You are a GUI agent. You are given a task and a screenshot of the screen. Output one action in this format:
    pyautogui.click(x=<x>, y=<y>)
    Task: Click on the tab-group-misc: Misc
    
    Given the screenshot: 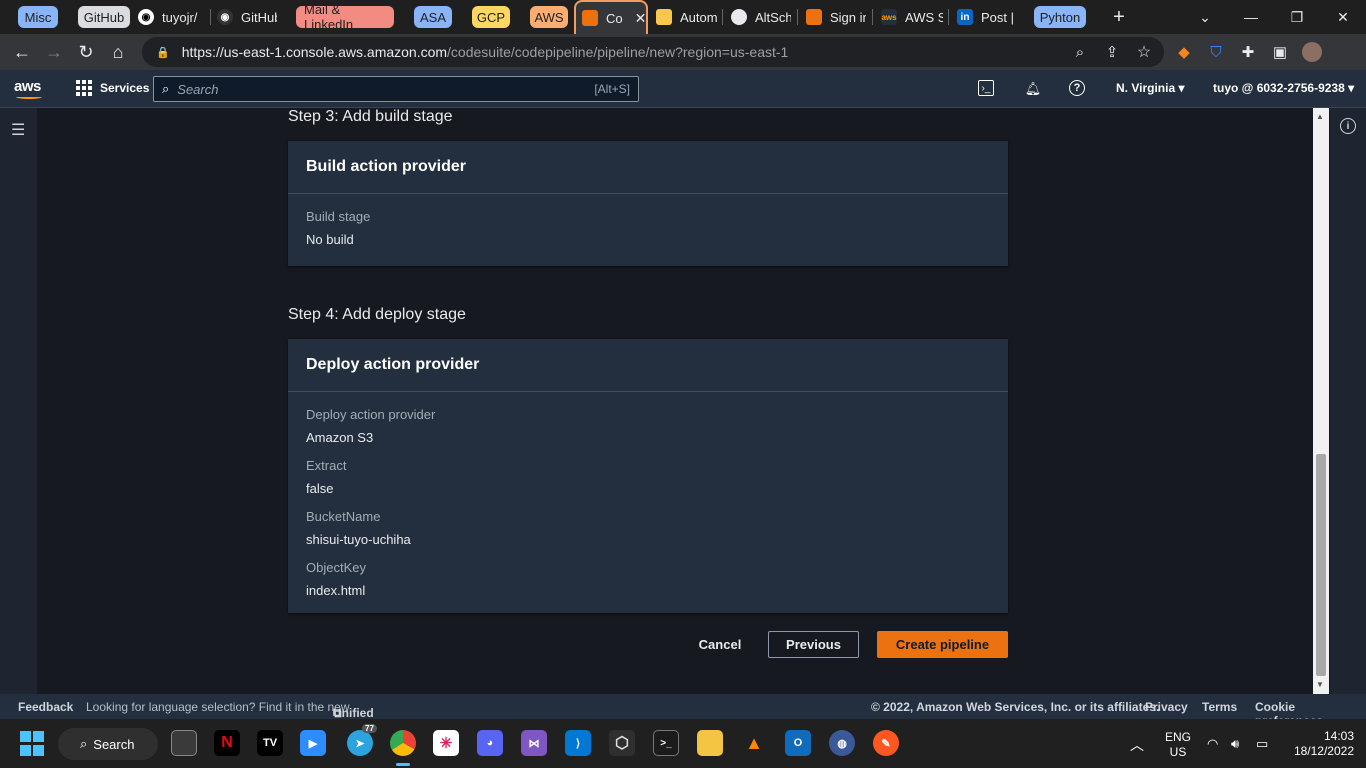 What is the action you would take?
    pyautogui.click(x=38, y=17)
    